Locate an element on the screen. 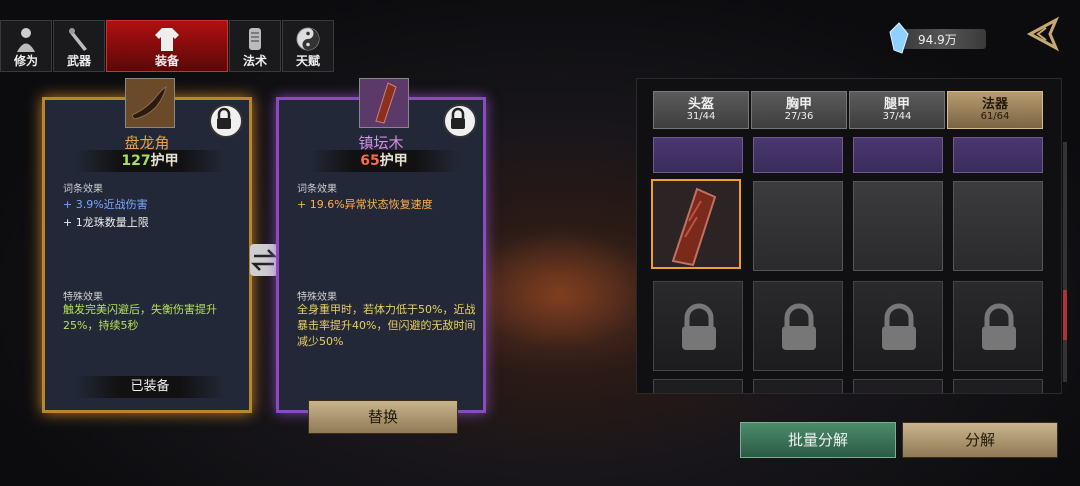 This screenshot has height=486, width=1080. top-tab-bar: 修为 武器 装备 法术 天赋 is located at coordinates (167, 46).